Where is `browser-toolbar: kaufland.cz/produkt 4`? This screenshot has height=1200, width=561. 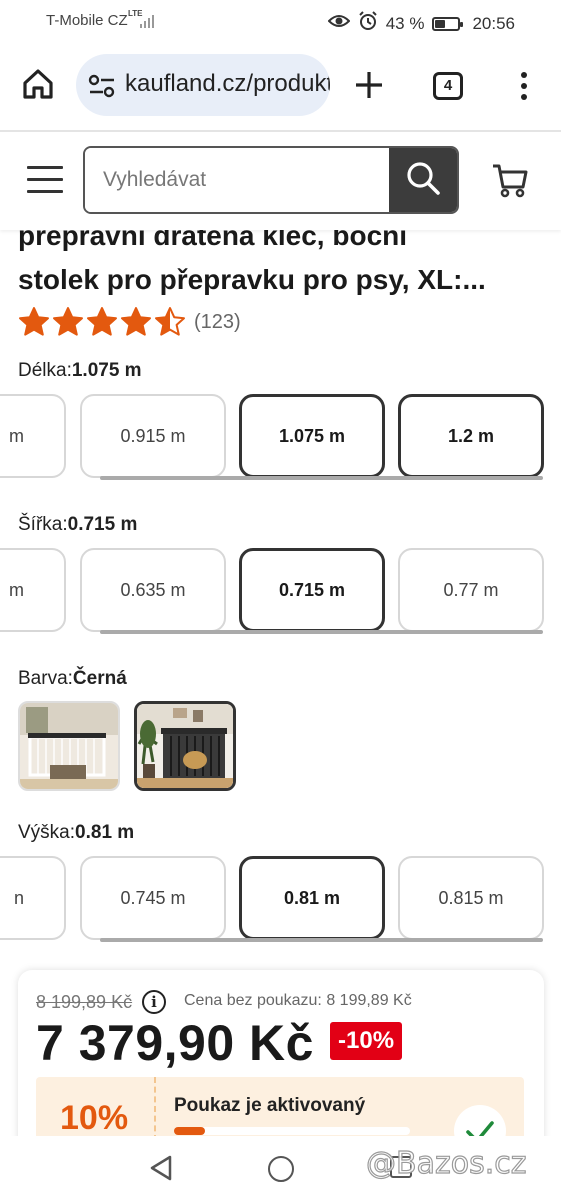 browser-toolbar: kaufland.cz/produkt 4 is located at coordinates (280, 86).